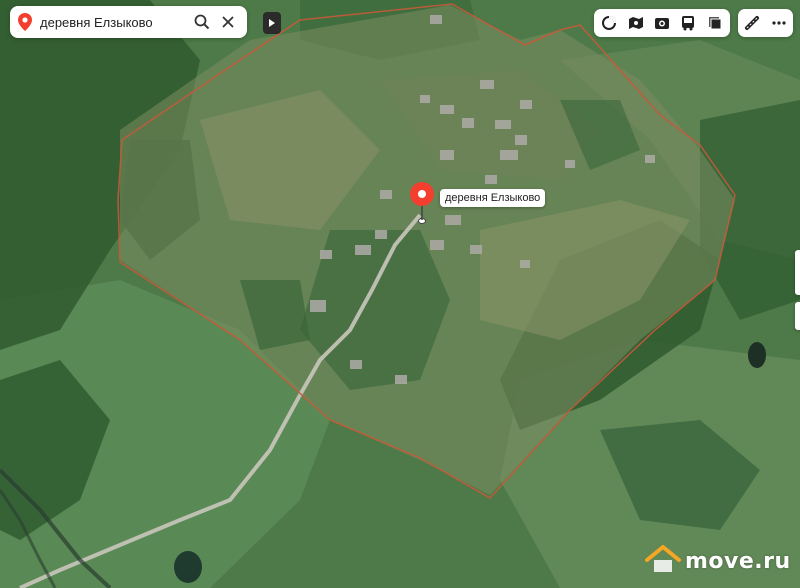 The width and height of the screenshot is (800, 588). I want to click on map-layers-toolbar, so click(662, 23).